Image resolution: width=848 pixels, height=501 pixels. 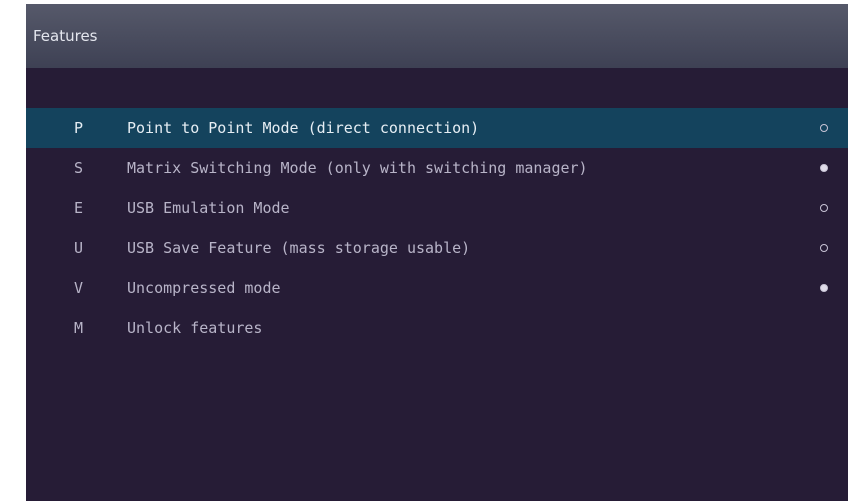 What do you see at coordinates (303, 128) in the screenshot?
I see `menu-item-label: Point to Point Mode (direct connection)` at bounding box center [303, 128].